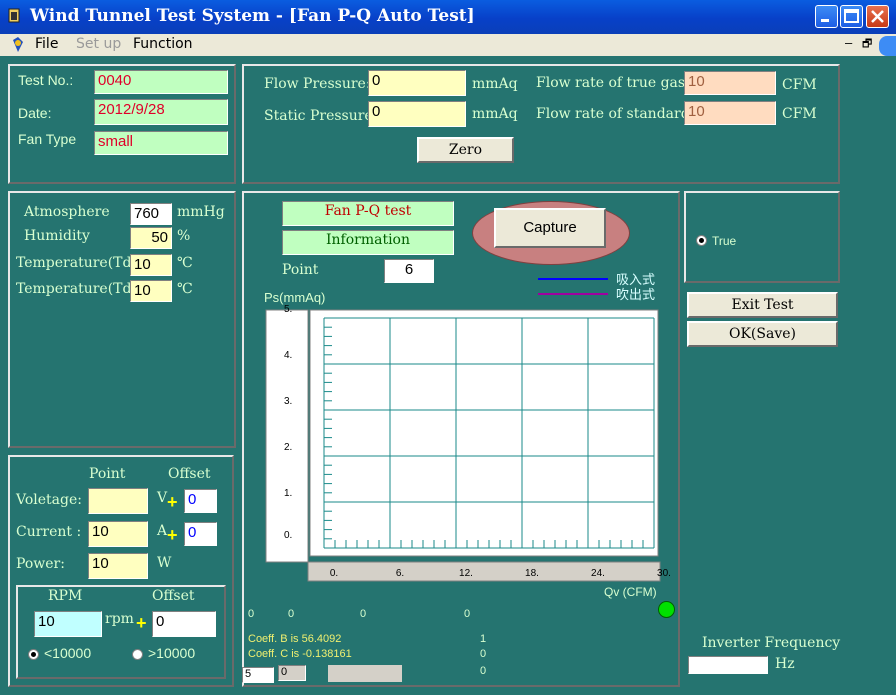 This screenshot has height=695, width=896. Describe the element at coordinates (728, 665) in the screenshot. I see `inverter-field` at that location.